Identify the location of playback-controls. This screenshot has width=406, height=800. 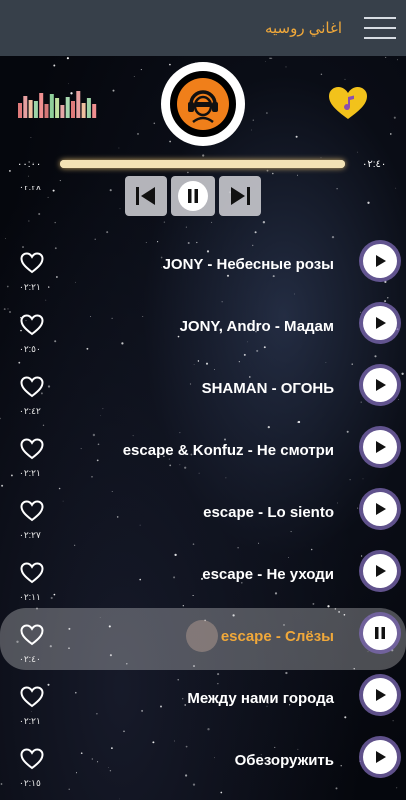
(193, 197).